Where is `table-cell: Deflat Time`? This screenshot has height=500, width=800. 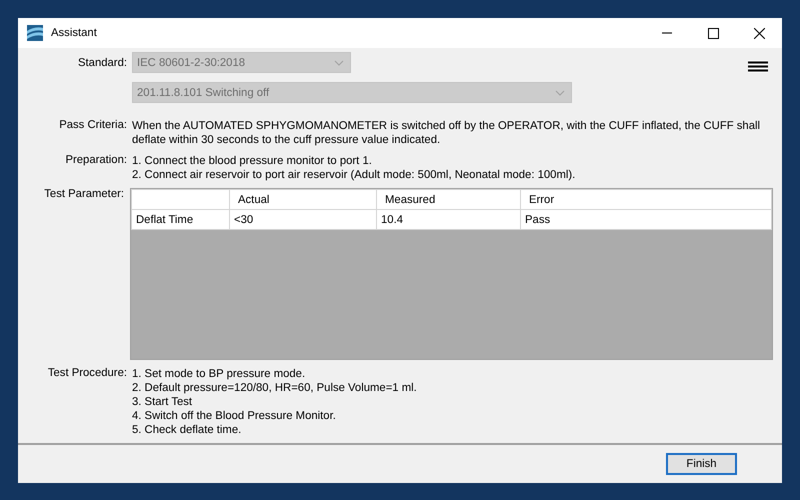
table-cell: Deflat Time is located at coordinates (181, 220).